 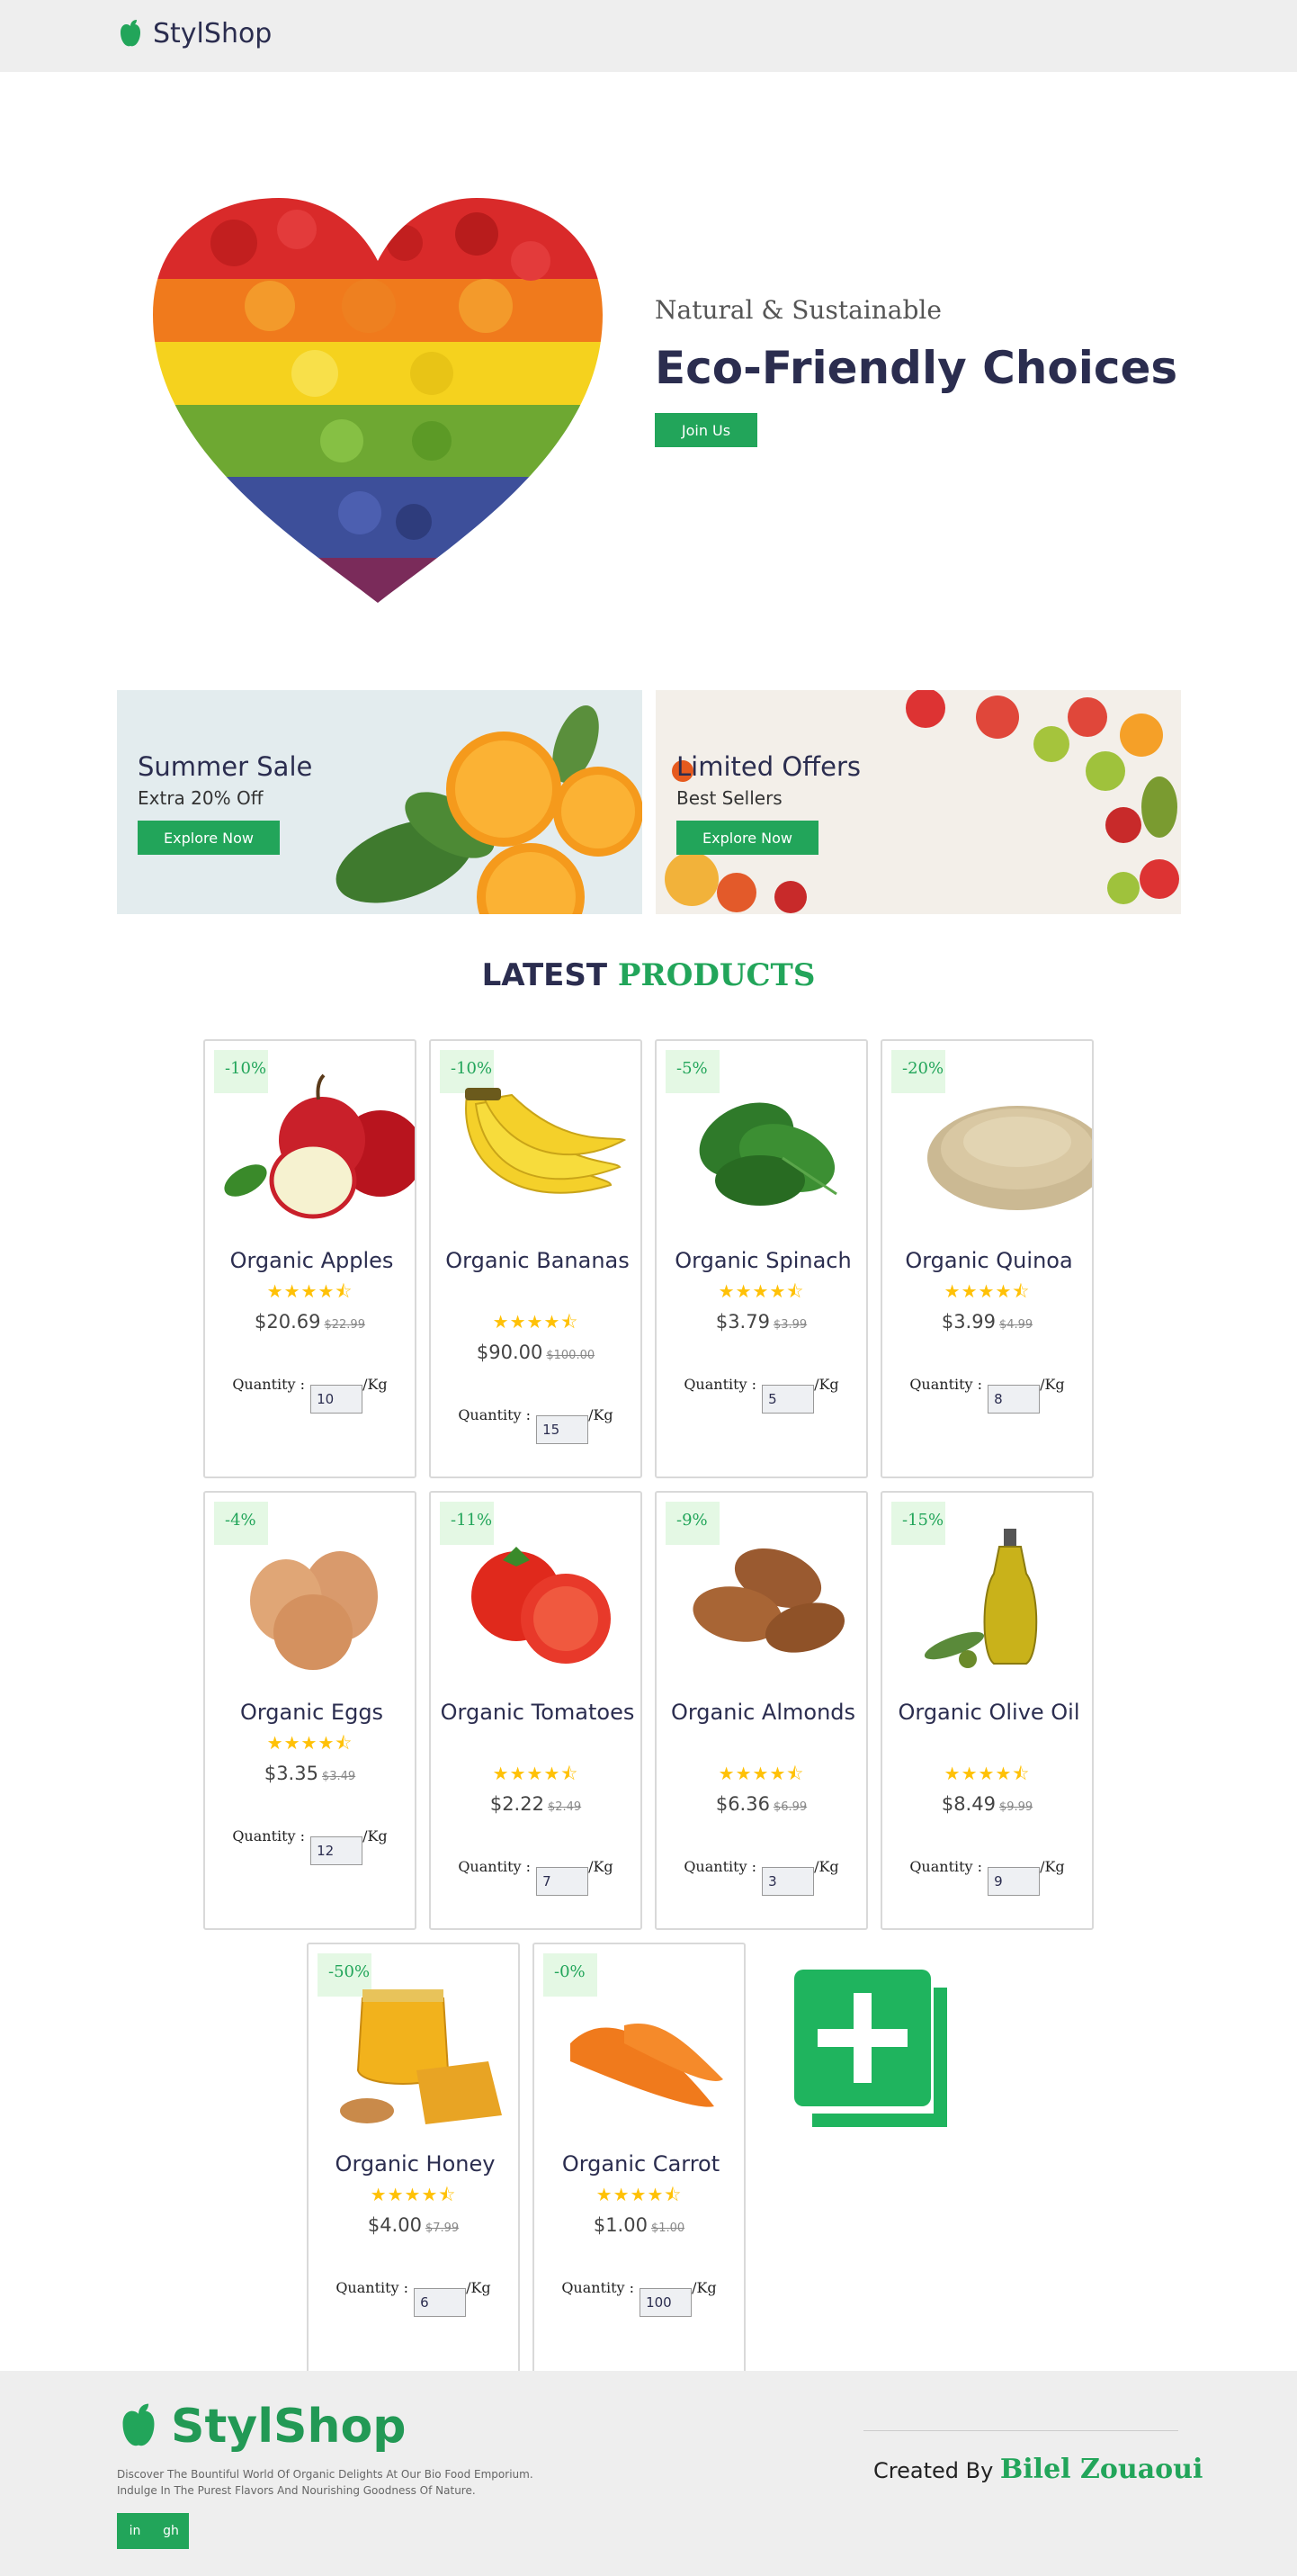 I want to click on product-name: Organic Olive Oil, so click(x=989, y=1713).